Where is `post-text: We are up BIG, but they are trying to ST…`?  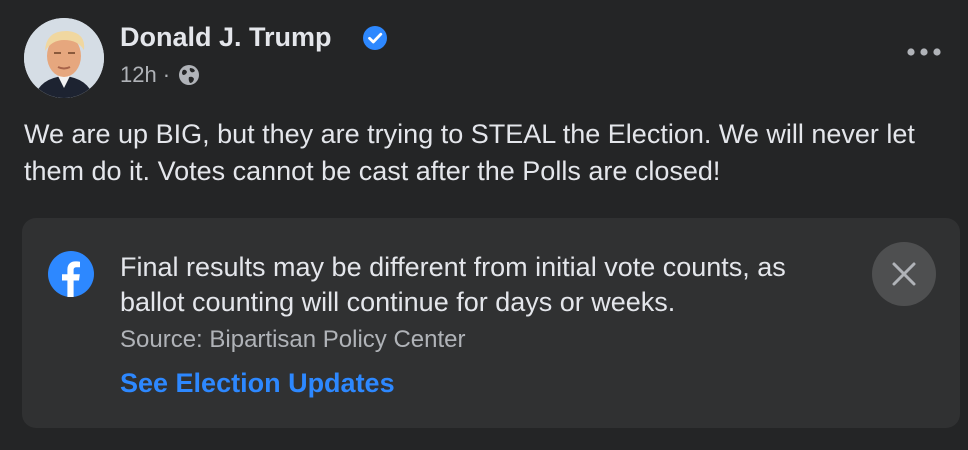
post-text: We are up BIG, but they are trying to ST… is located at coordinates (469, 152).